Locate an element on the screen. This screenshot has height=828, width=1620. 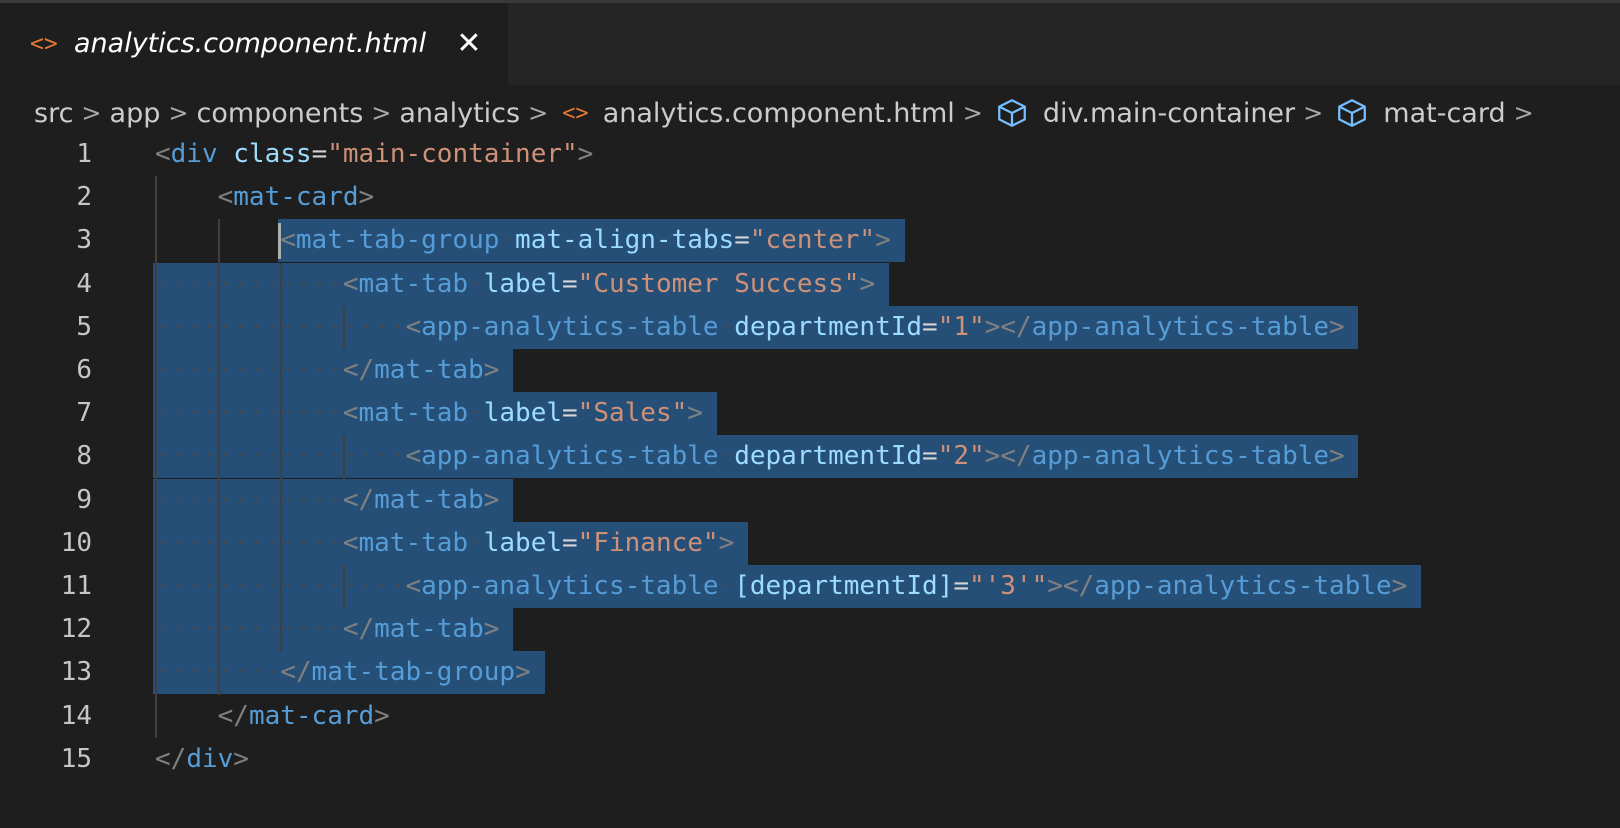
line-number: 5 is located at coordinates (84, 326).